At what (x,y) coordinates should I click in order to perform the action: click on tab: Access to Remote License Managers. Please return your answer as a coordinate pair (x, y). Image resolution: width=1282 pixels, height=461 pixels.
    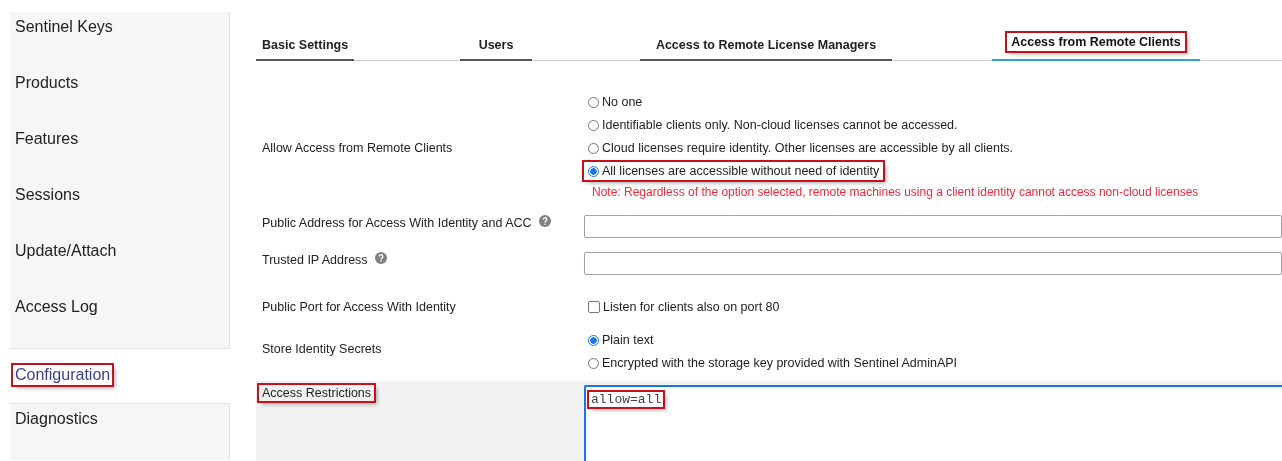
    Looking at the image, I should click on (766, 45).